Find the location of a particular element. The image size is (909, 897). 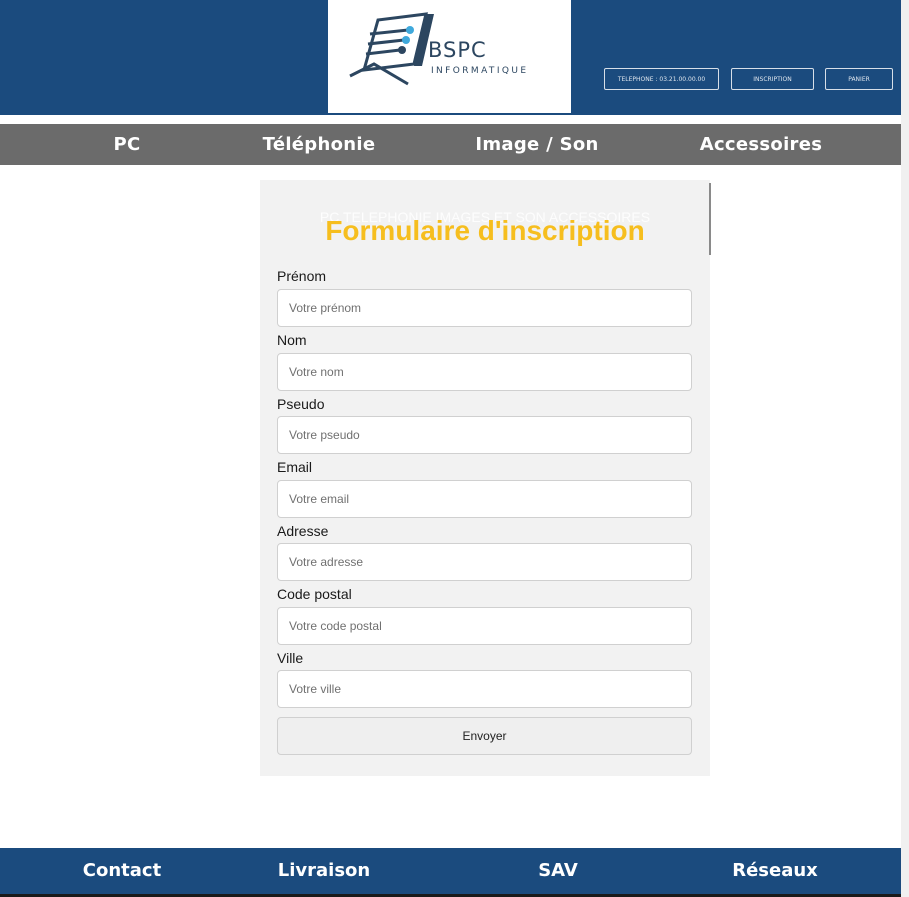

label-code-postal: Code postal is located at coordinates (314, 594).